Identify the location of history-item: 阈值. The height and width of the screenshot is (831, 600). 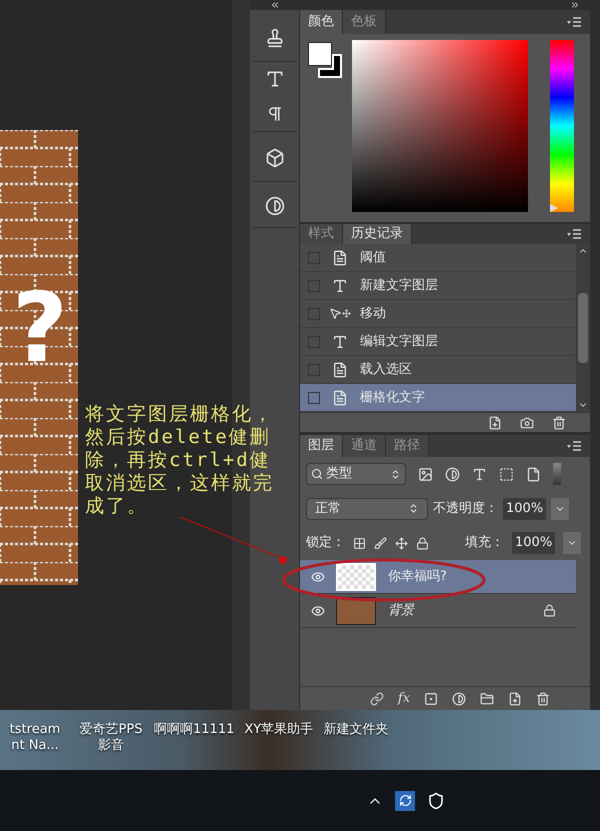
(438, 258).